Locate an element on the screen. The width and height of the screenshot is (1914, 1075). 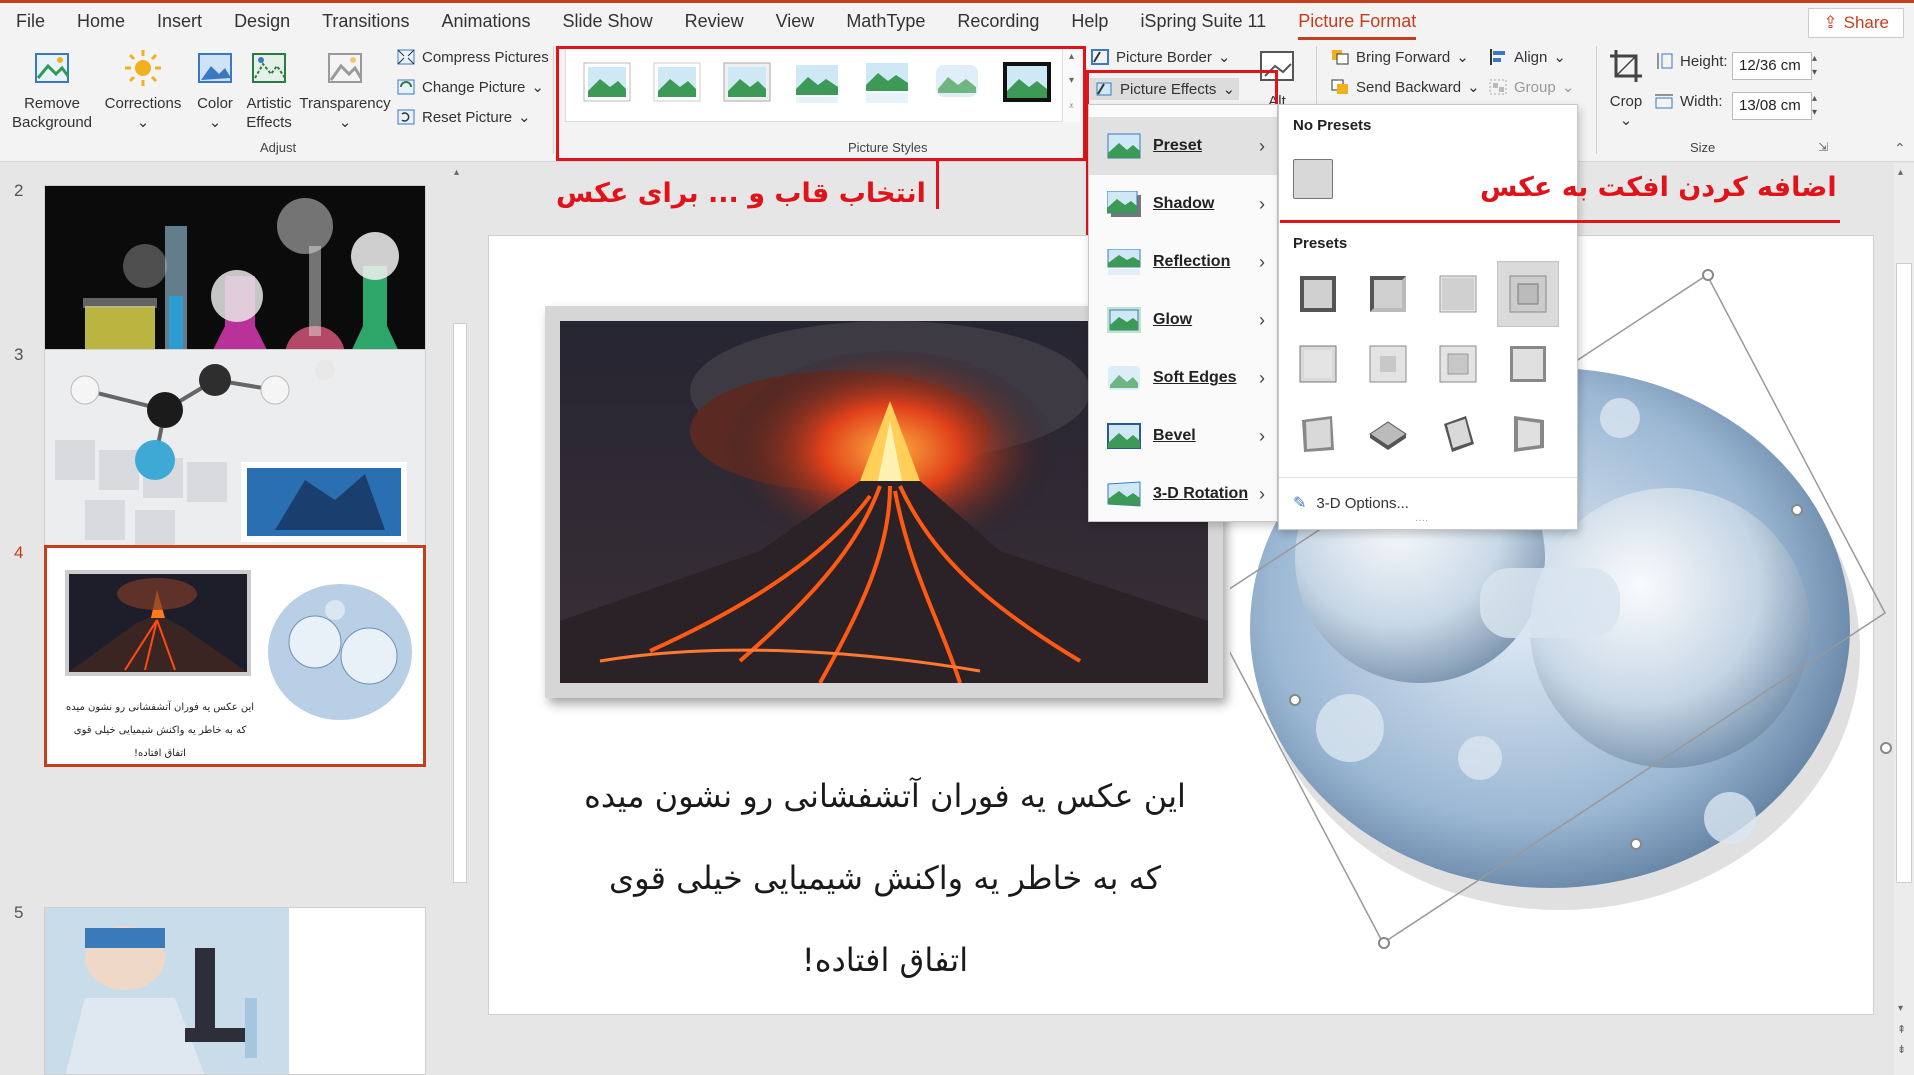
remove-background-button: Remove Background is located at coordinates (52, 90).